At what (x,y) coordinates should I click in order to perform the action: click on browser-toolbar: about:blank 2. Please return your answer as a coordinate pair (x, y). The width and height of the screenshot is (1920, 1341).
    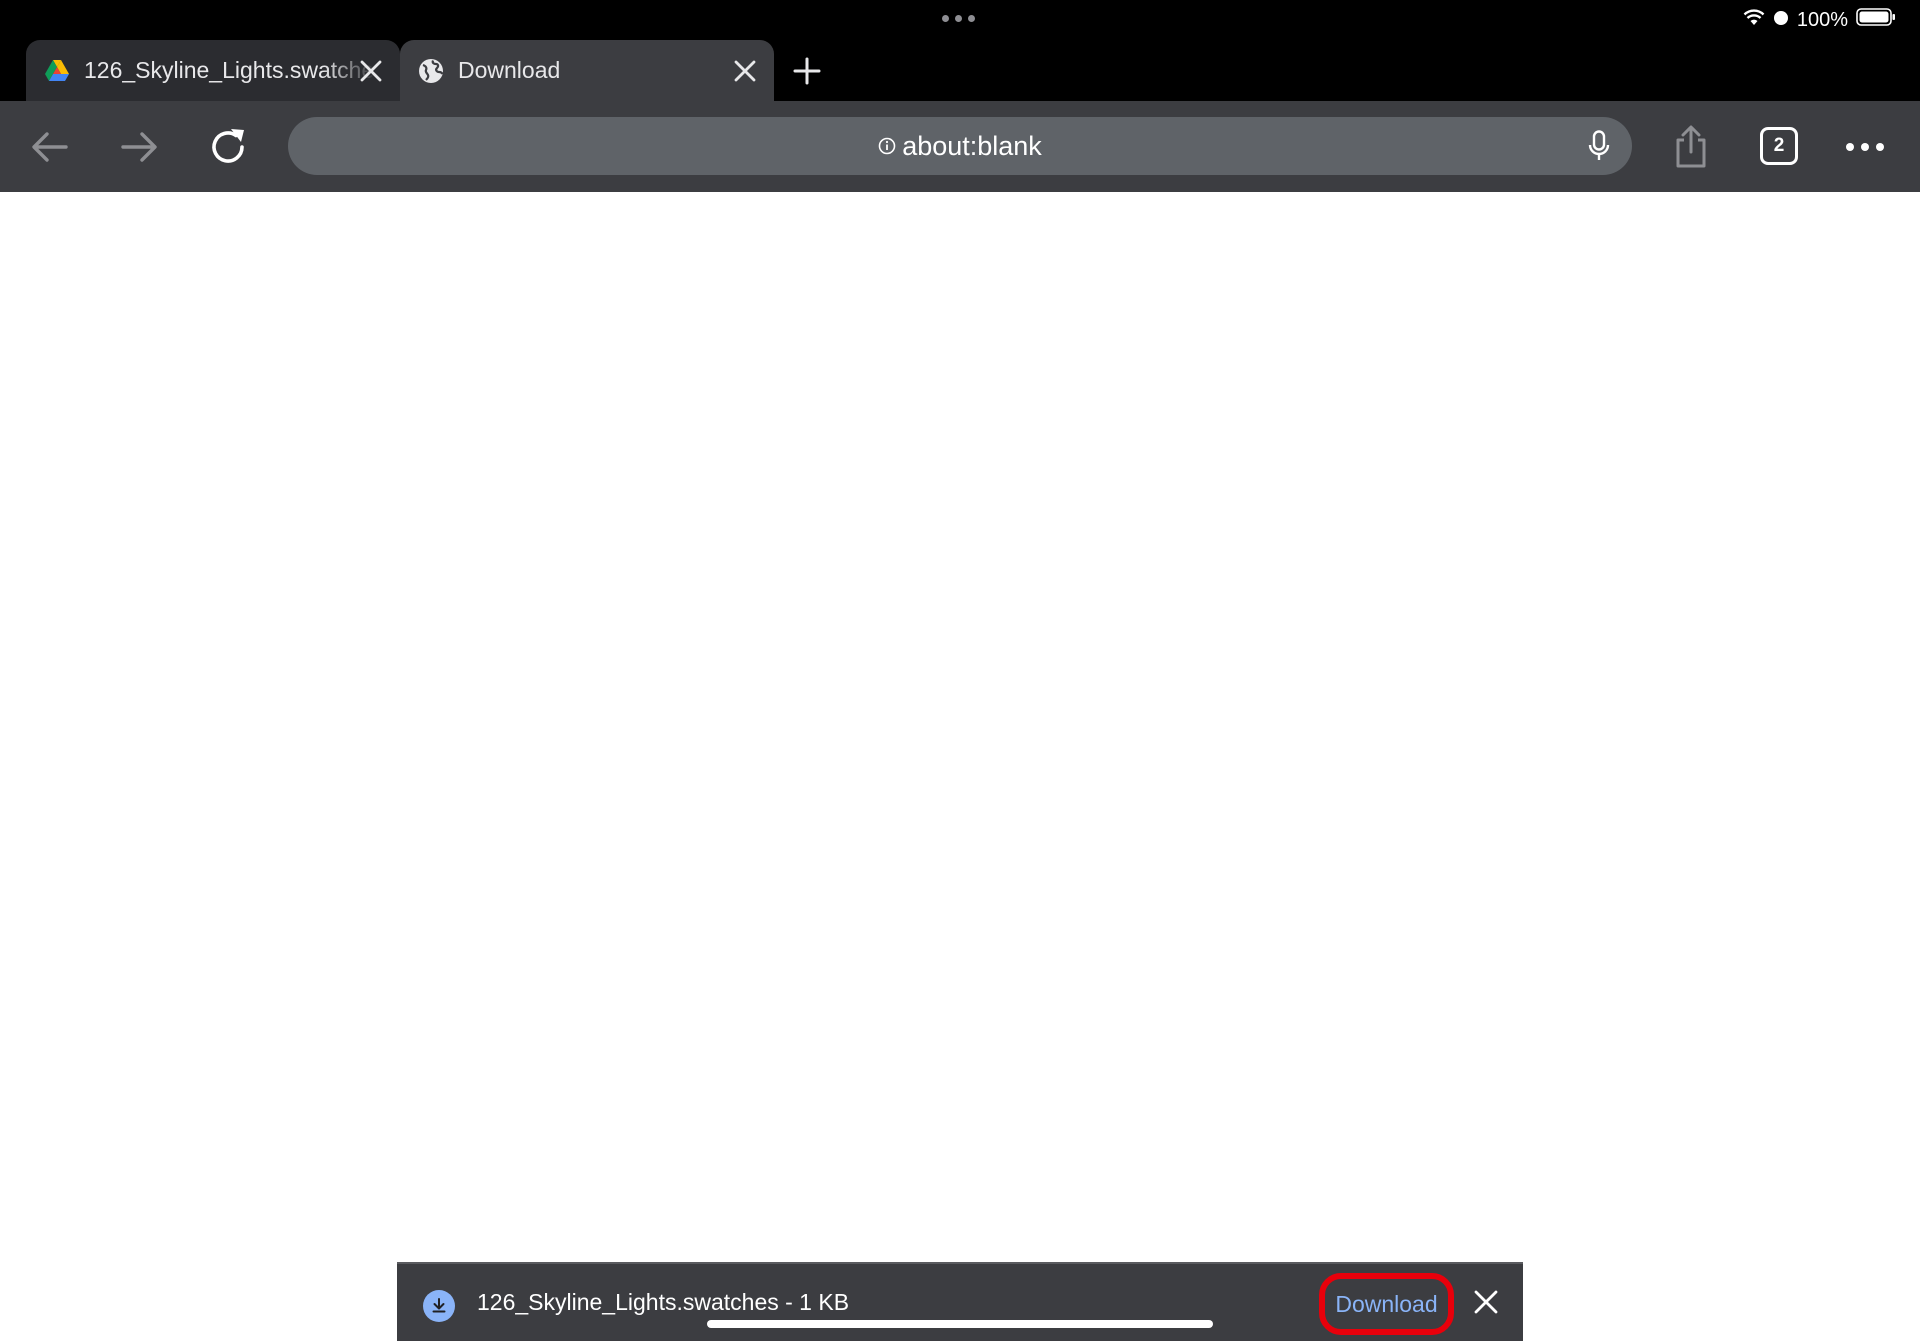
    Looking at the image, I should click on (960, 146).